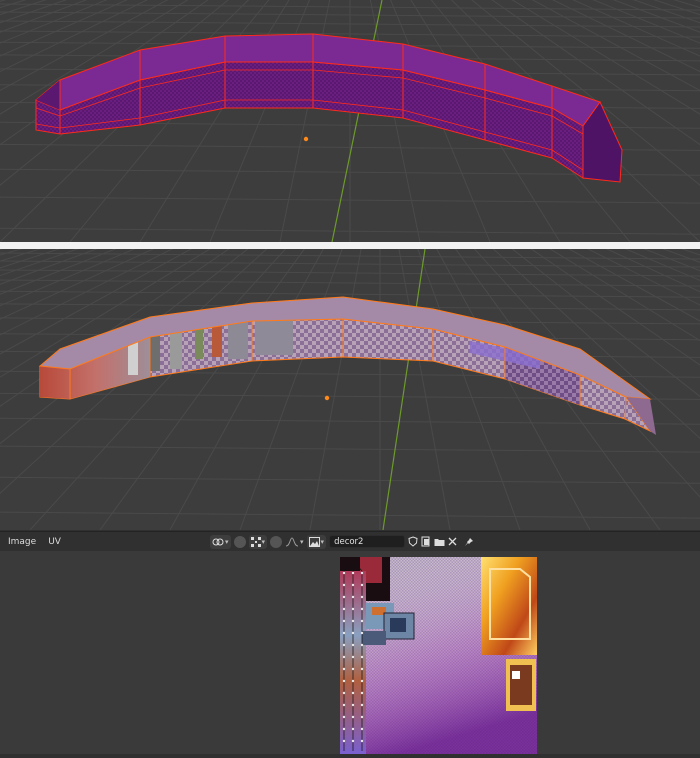 Image resolution: width=700 pixels, height=758 pixels. I want to click on image-editor-header: Image UV ▾ ▾ ▾ ▾ decor2, so click(350, 541).